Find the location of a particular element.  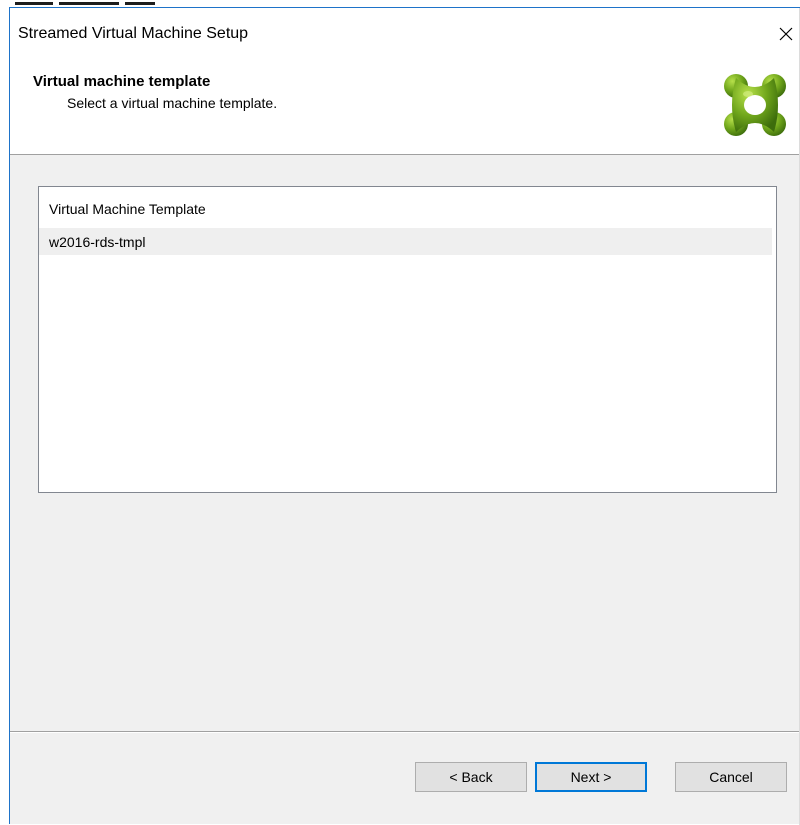

next-button: Next > is located at coordinates (591, 777).